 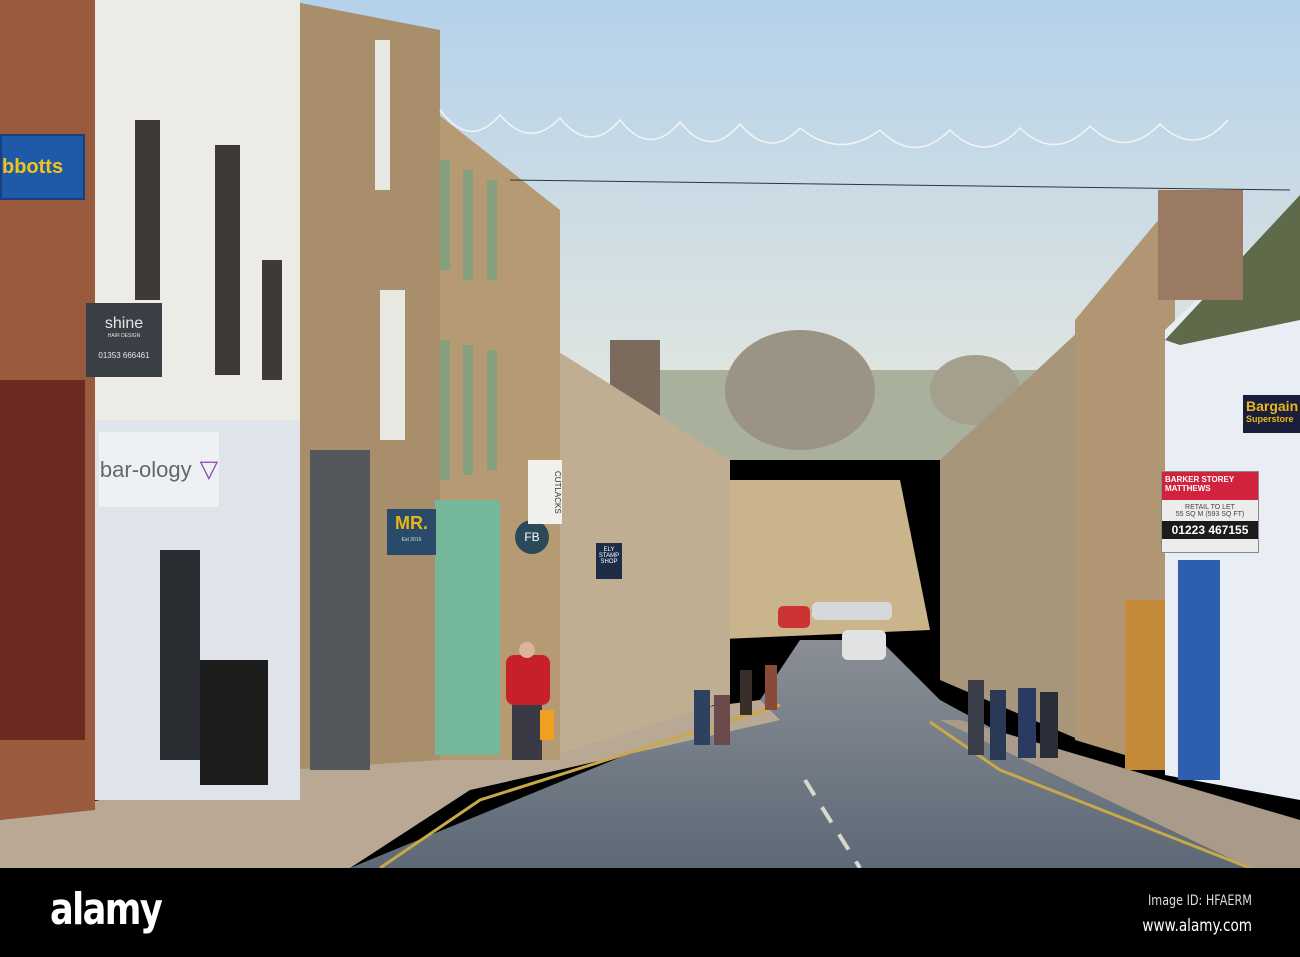 What do you see at coordinates (1199, 670) in the screenshot?
I see `shopfront-blue` at bounding box center [1199, 670].